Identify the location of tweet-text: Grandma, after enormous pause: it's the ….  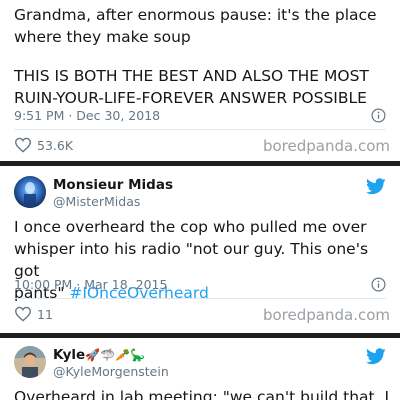
(200, 26).